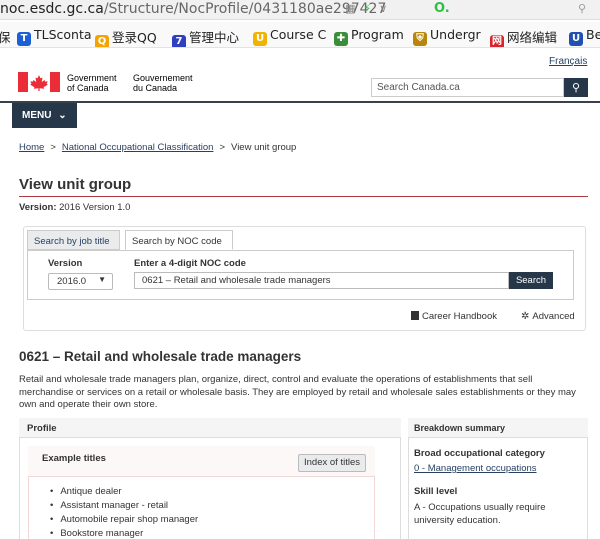 The image size is (600, 539). Describe the element at coordinates (442, 8) in the screenshot. I see `browser-logo-icon: O.` at that location.